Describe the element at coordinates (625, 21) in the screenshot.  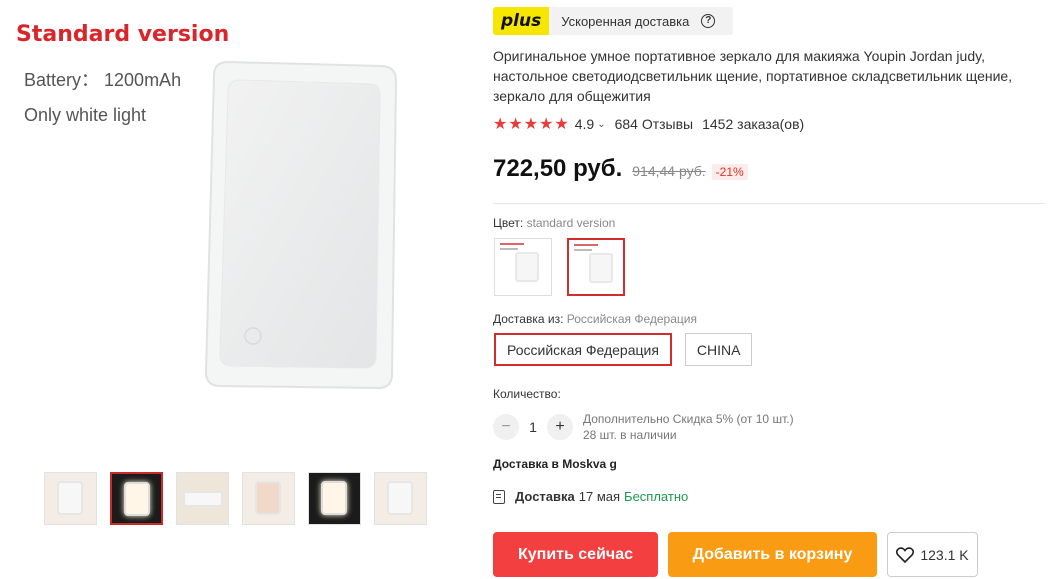
I see `plus-delivery-text: Ускоренная доставка` at that location.